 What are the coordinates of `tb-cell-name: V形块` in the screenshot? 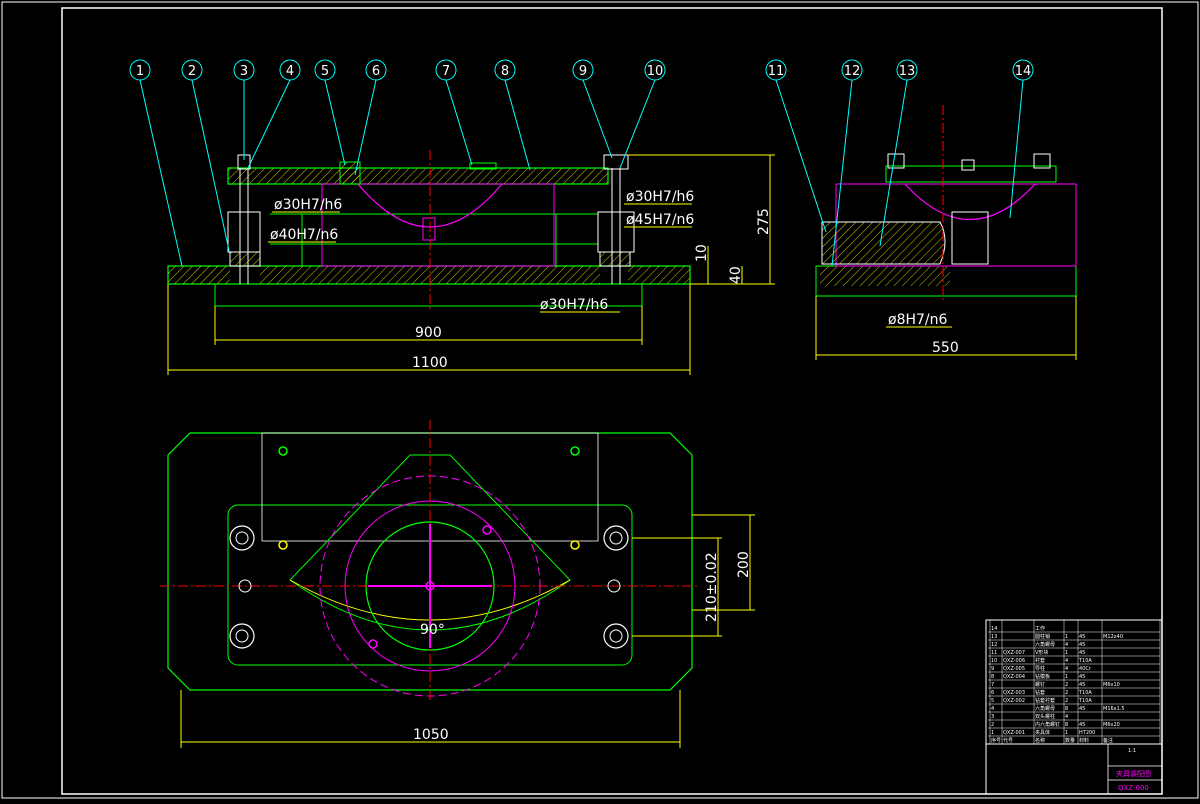 It's located at (1041, 652).